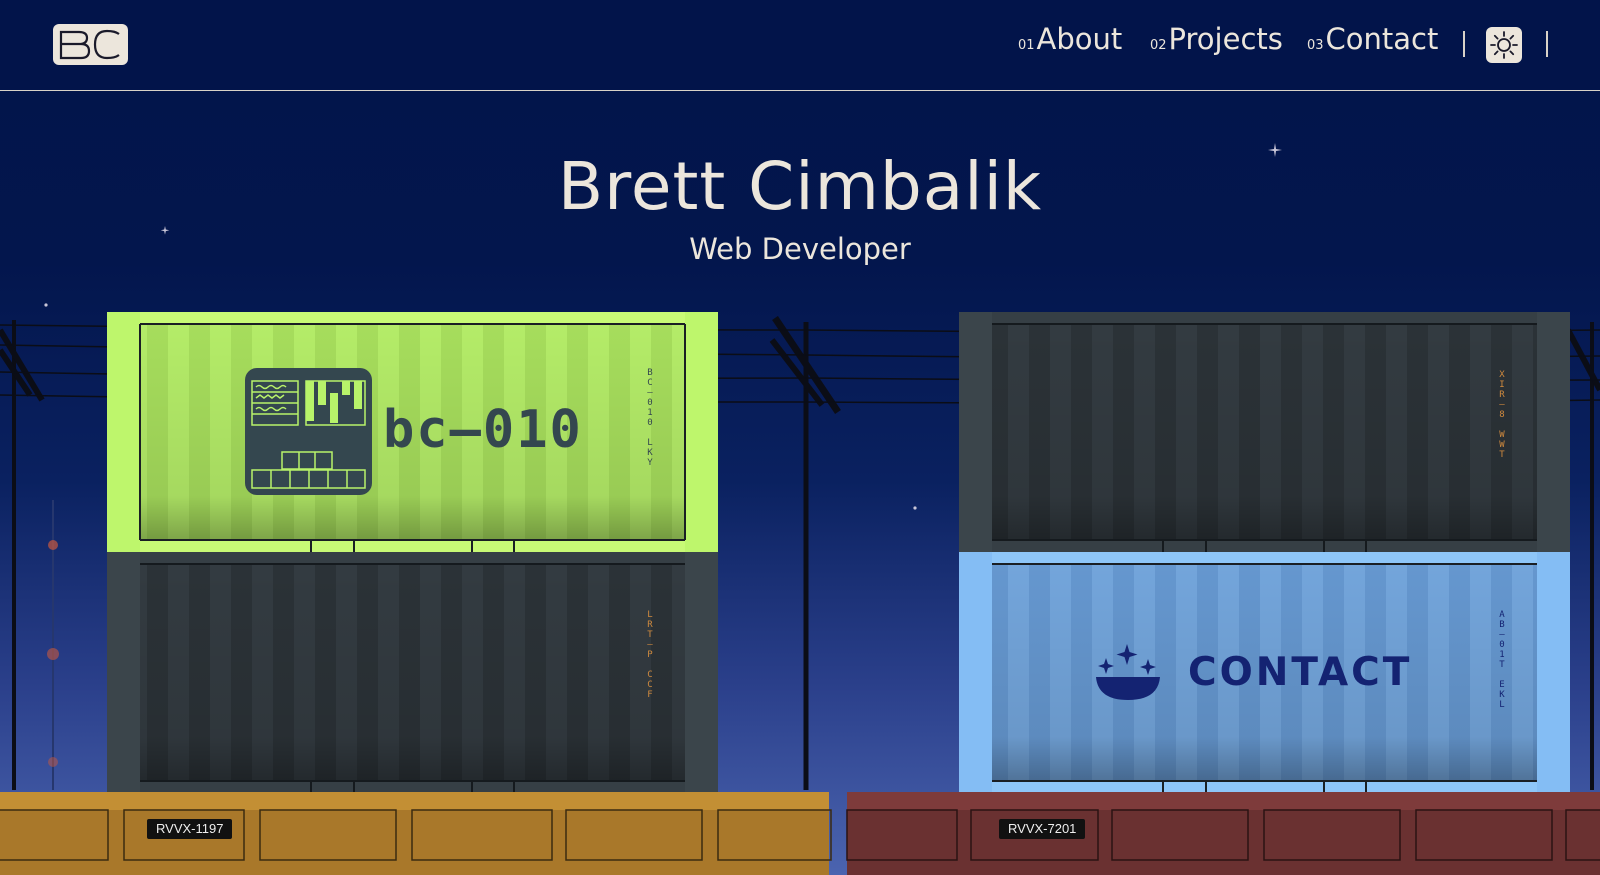 The height and width of the screenshot is (875, 1600). Describe the element at coordinates (1223, 833) in the screenshot. I see `flatcar-right` at that location.